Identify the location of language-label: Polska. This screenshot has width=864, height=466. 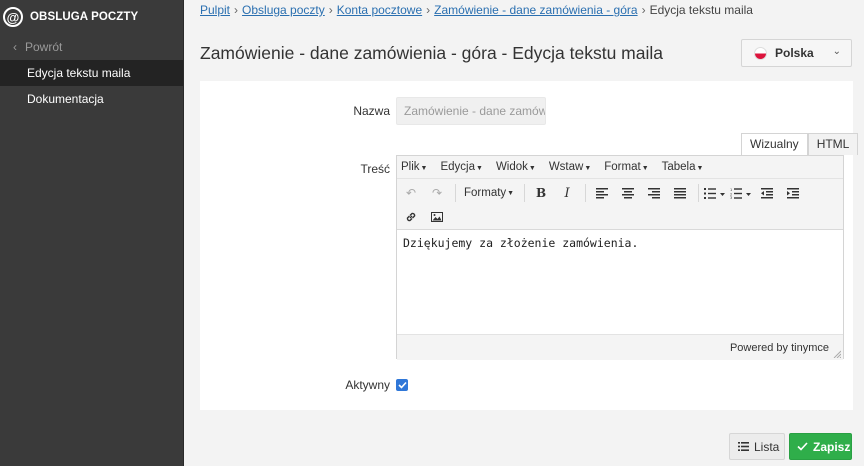
(794, 53).